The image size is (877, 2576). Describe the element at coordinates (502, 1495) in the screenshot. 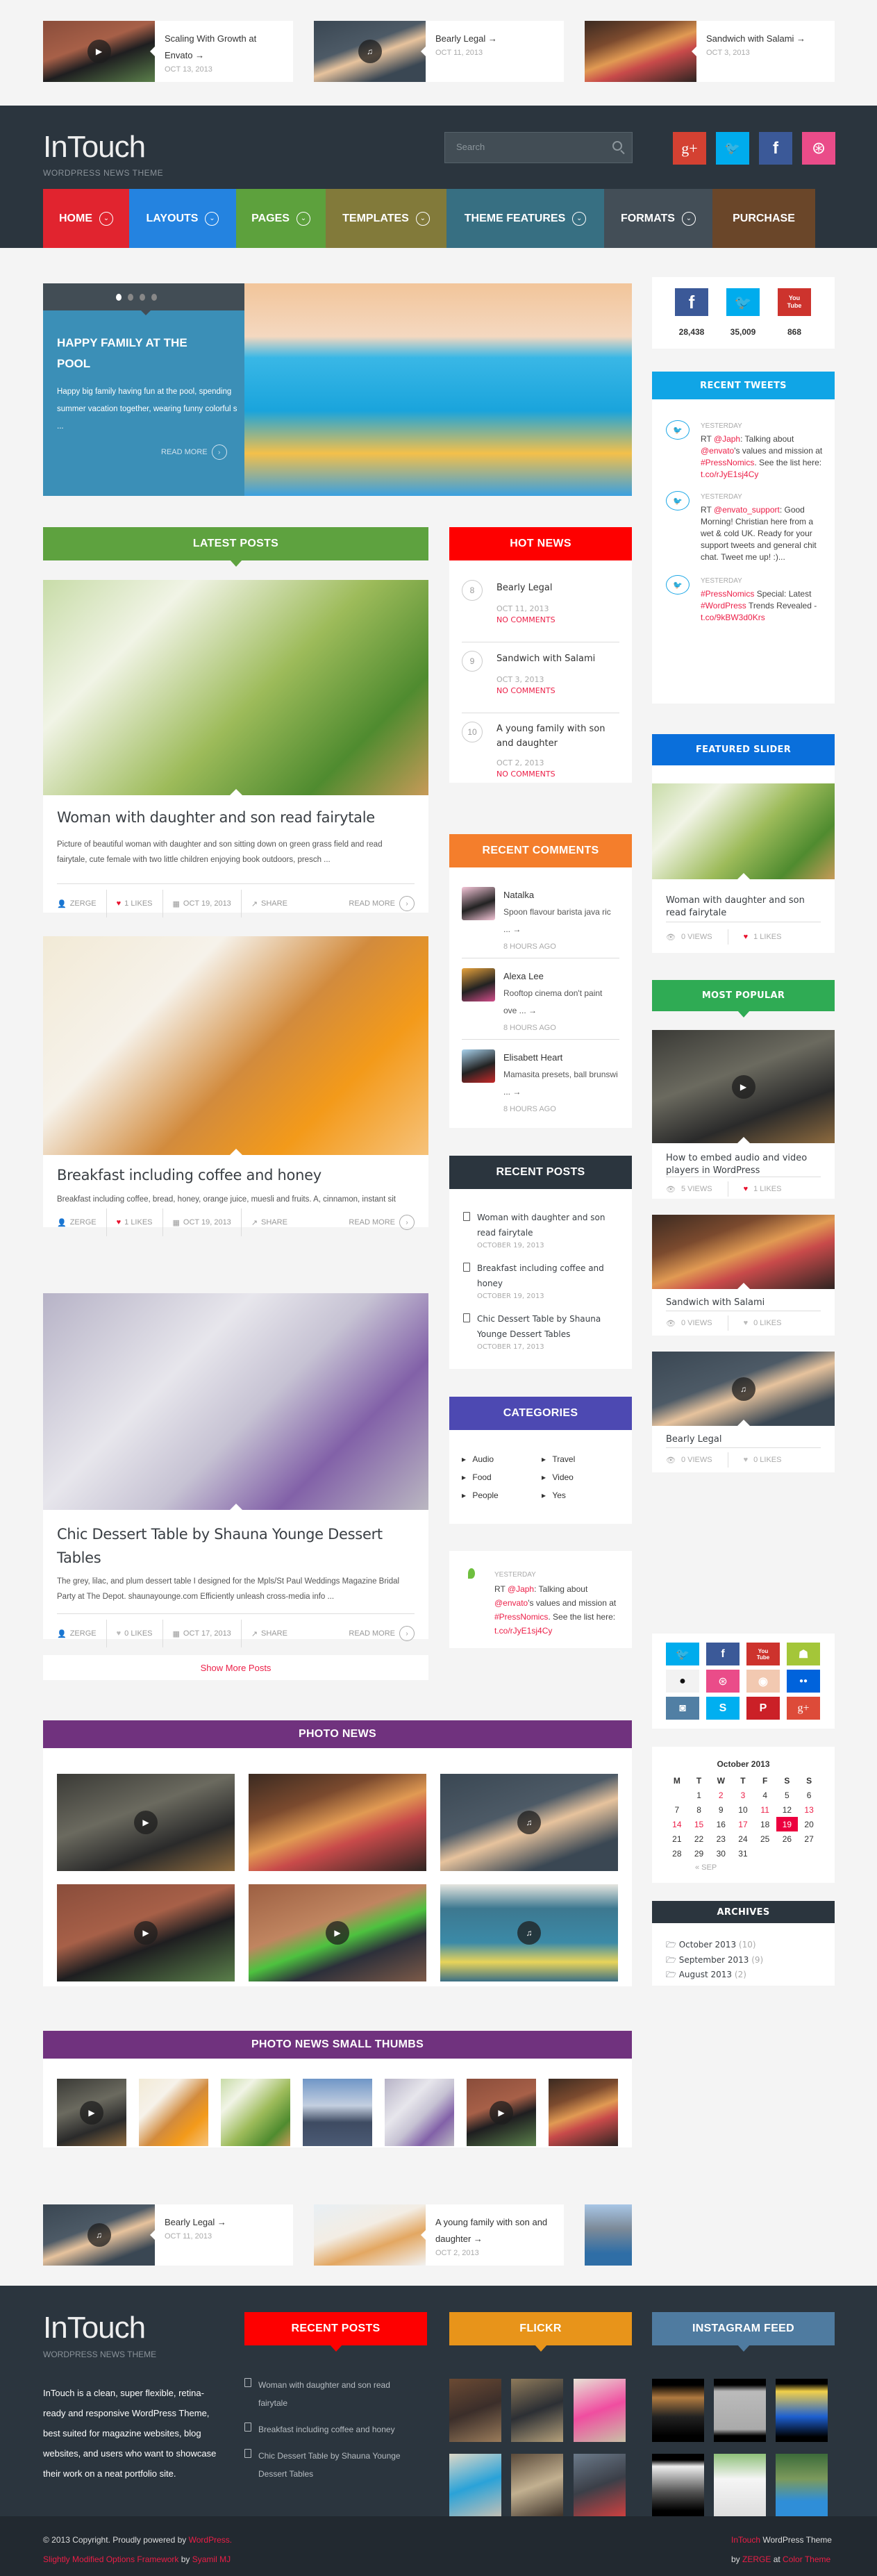

I see `category-item: ▸ People` at that location.